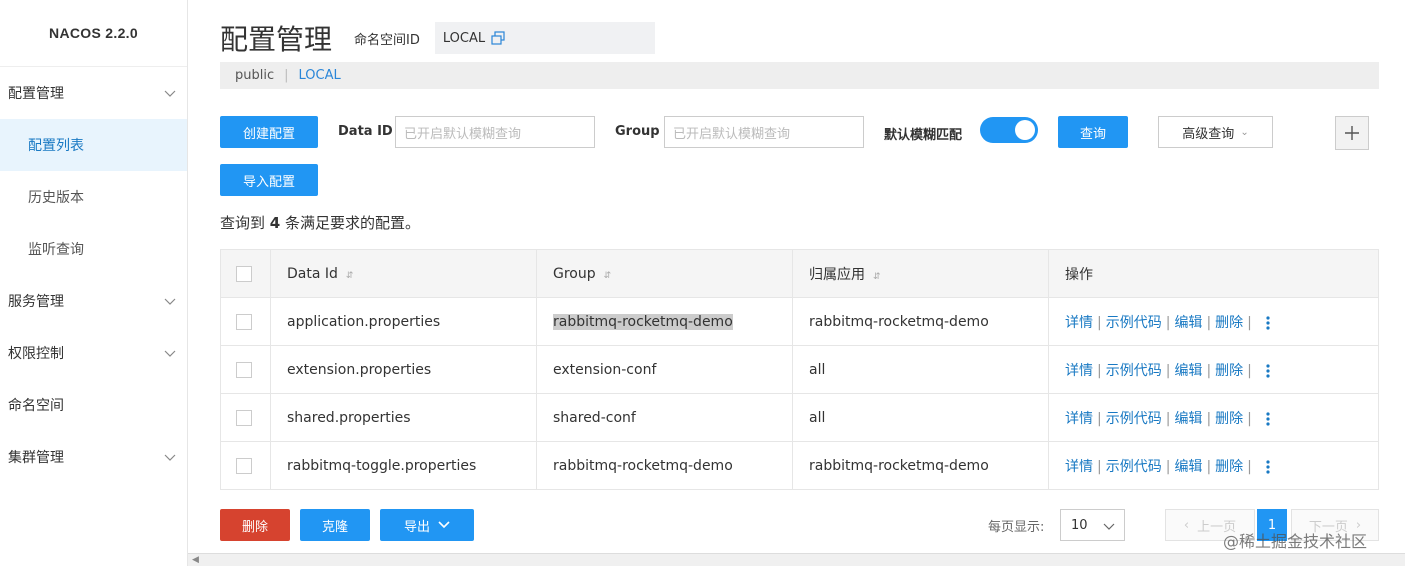  What do you see at coordinates (93, 249) in the screenshot?
I see `sidebar-item-listener-query: 监听查询` at bounding box center [93, 249].